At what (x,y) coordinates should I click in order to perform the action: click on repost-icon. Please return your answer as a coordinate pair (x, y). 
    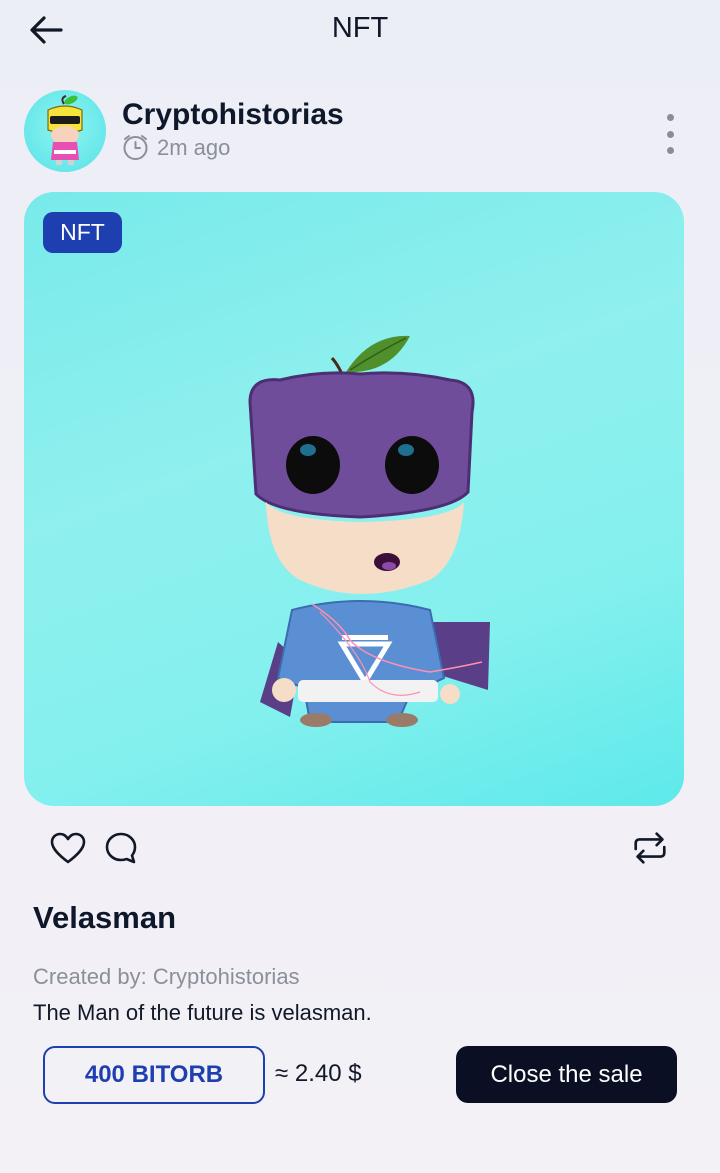
    Looking at the image, I should click on (650, 848).